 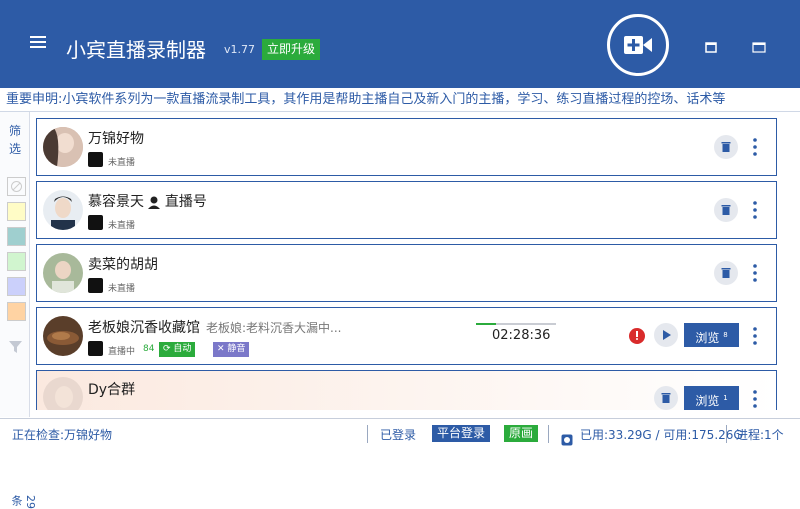 I want to click on viewer-count: 84, so click(x=149, y=349).